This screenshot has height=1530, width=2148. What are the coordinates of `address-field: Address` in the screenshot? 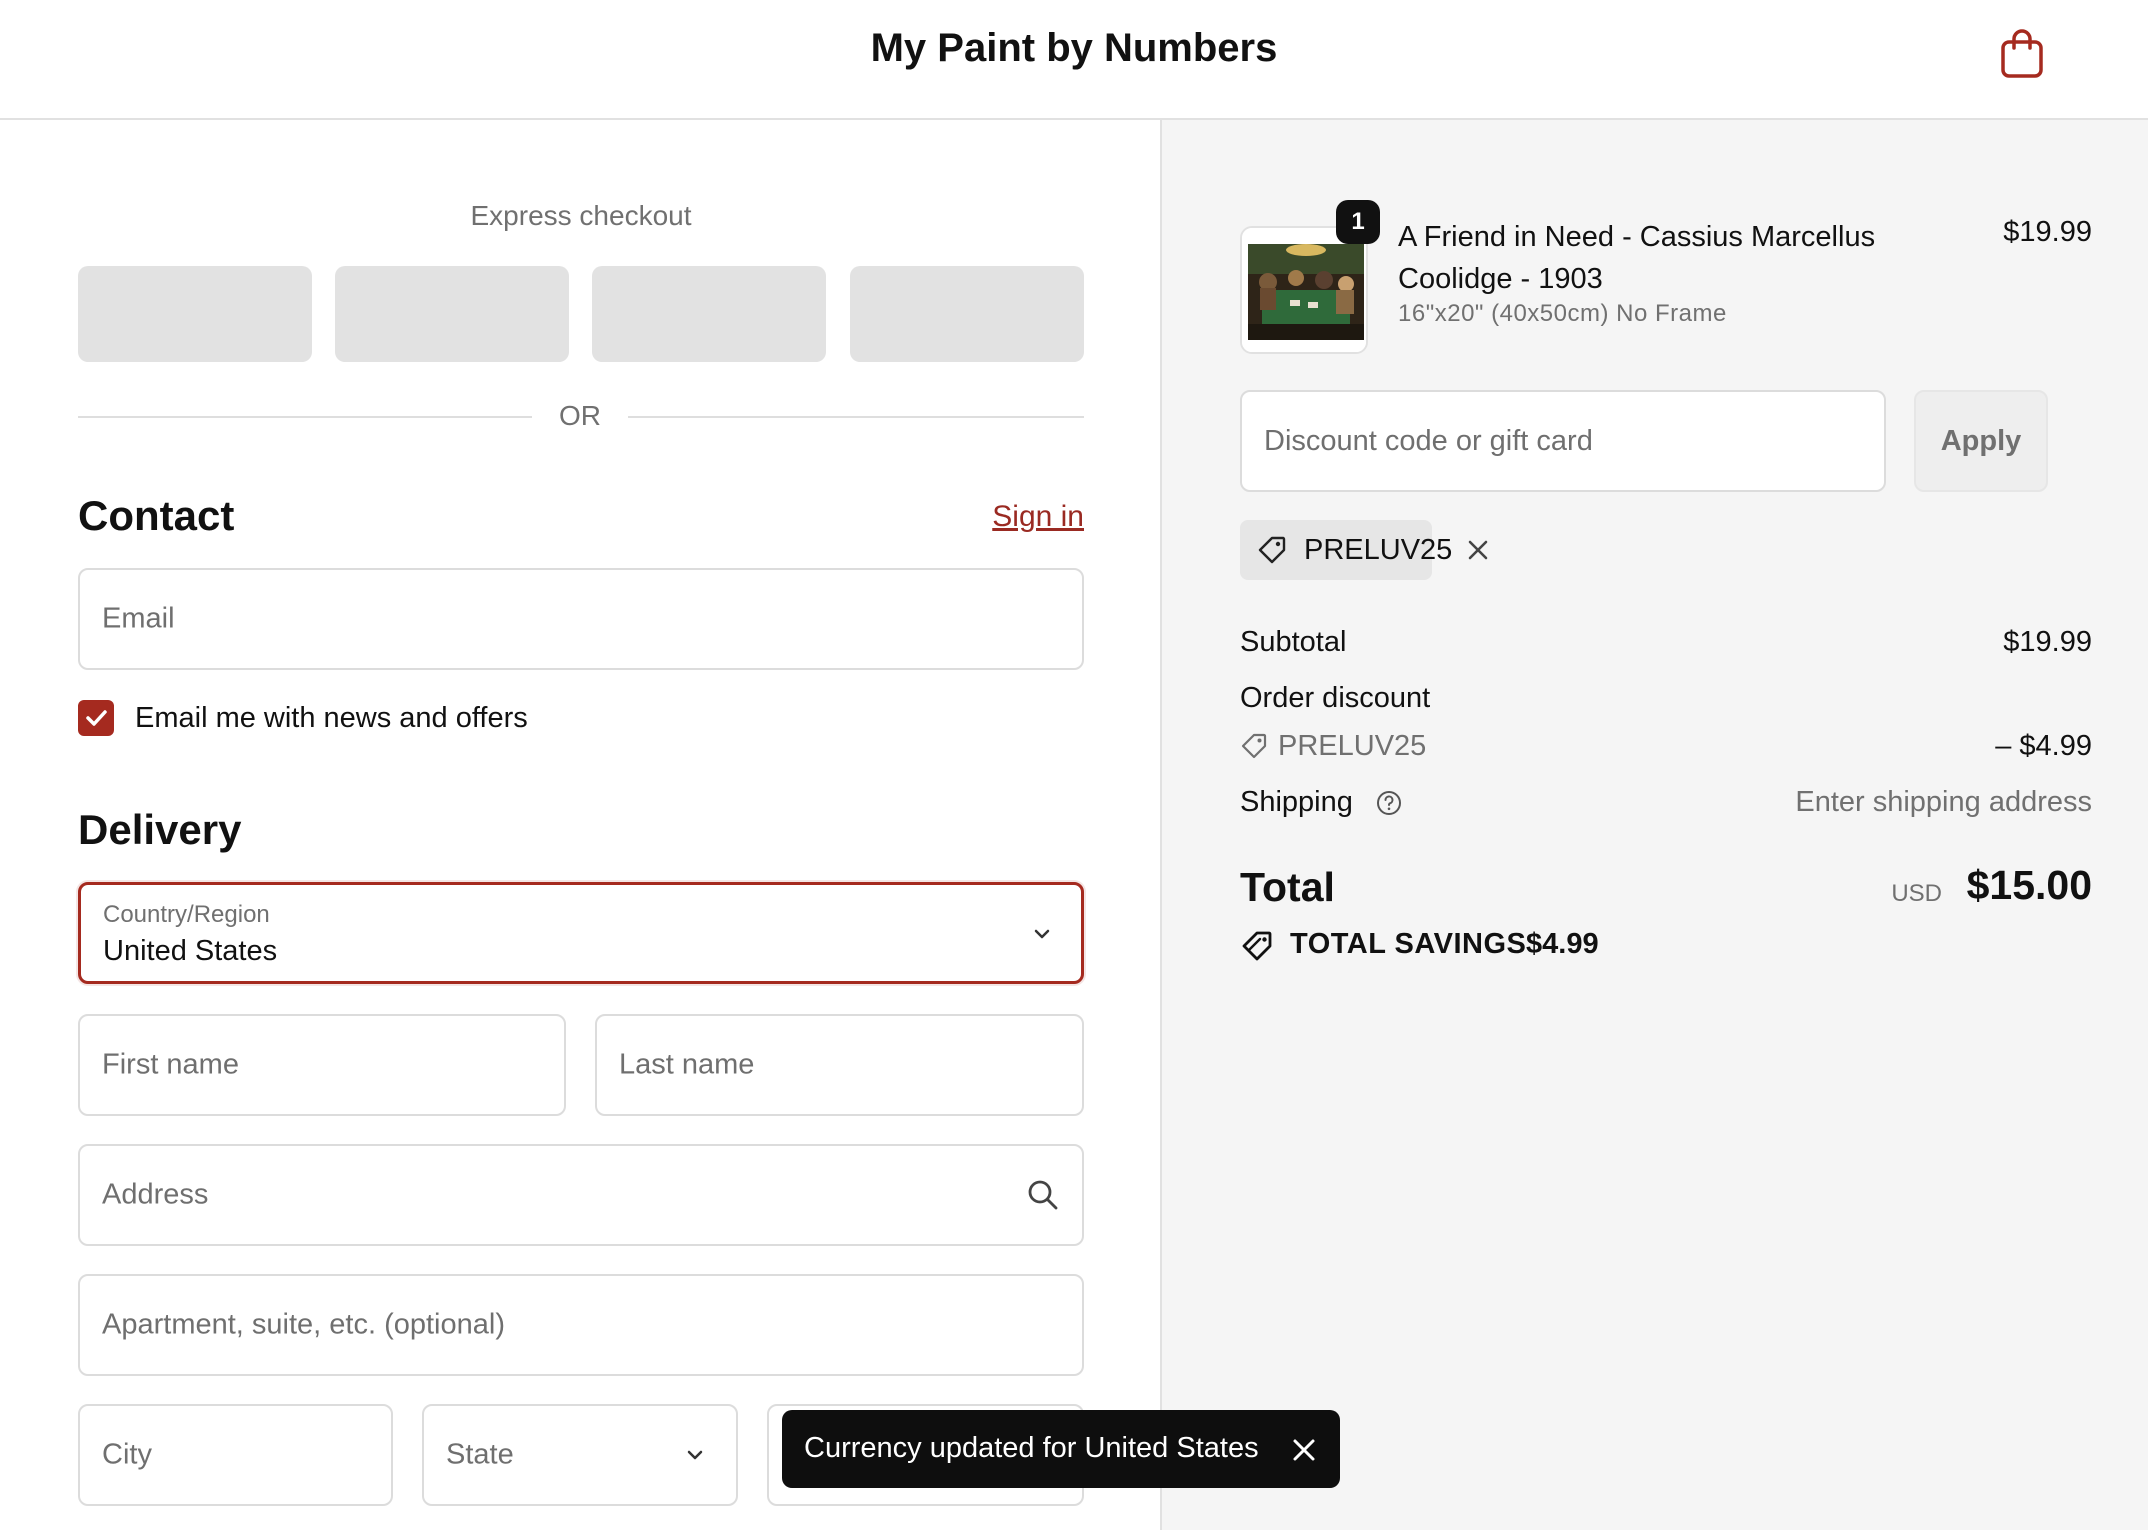 It's located at (581, 1195).